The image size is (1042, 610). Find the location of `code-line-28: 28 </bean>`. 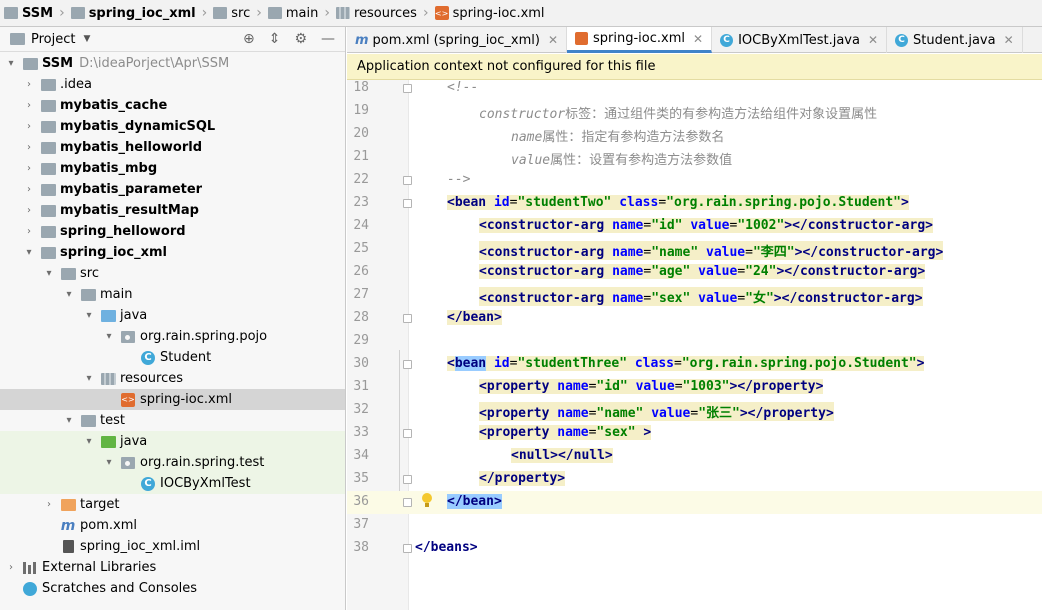

code-line-28: 28 </bean> is located at coordinates (694, 318).